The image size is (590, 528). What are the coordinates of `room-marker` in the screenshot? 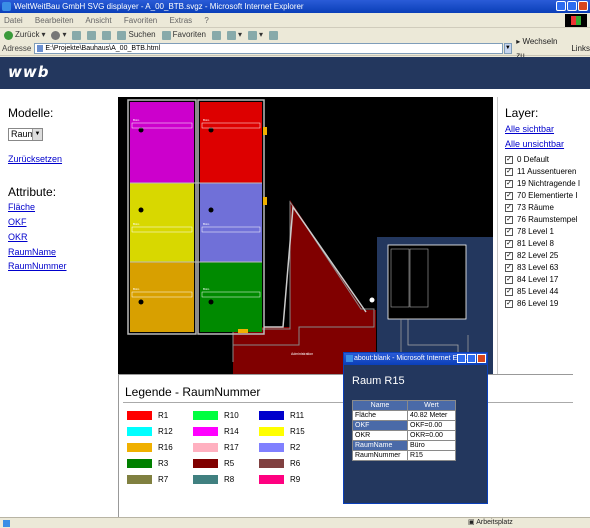 It's located at (141, 302).